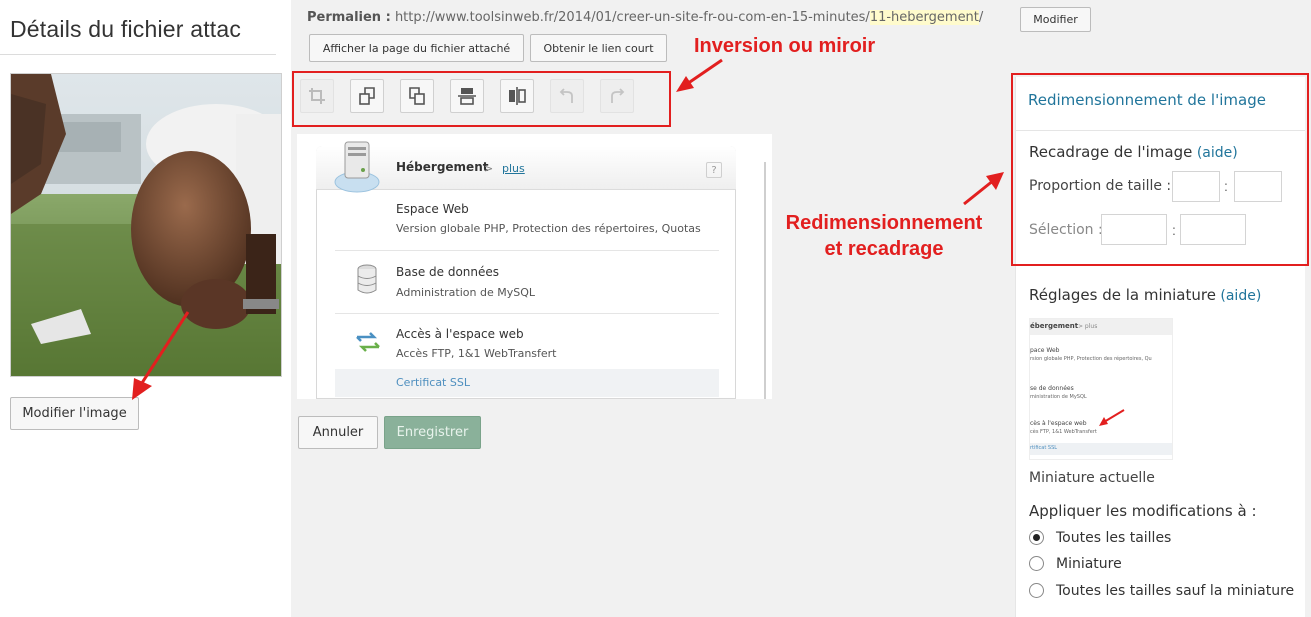 Image resolution: width=1311 pixels, height=617 pixels. I want to click on crop-icon, so click(317, 96).